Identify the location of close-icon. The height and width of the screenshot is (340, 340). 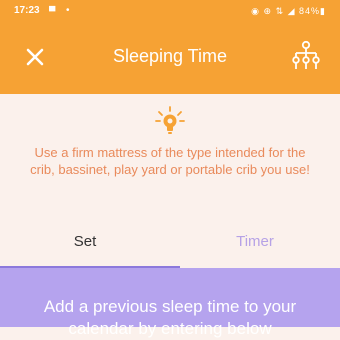
(35, 57).